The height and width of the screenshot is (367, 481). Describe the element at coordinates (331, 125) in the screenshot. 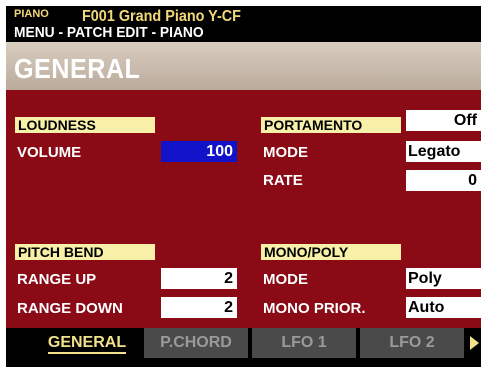

I see `portamento-section-header: PORTAMENTO` at that location.